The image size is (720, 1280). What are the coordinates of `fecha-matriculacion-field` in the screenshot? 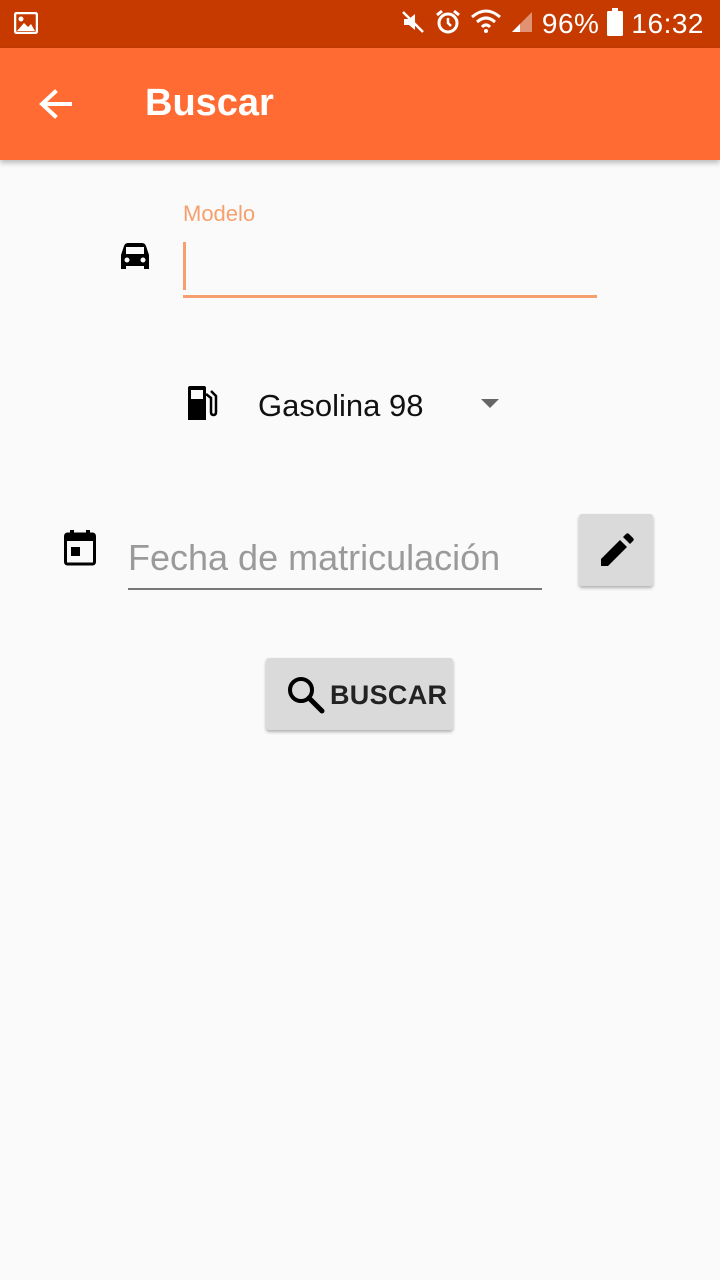 It's located at (335, 559).